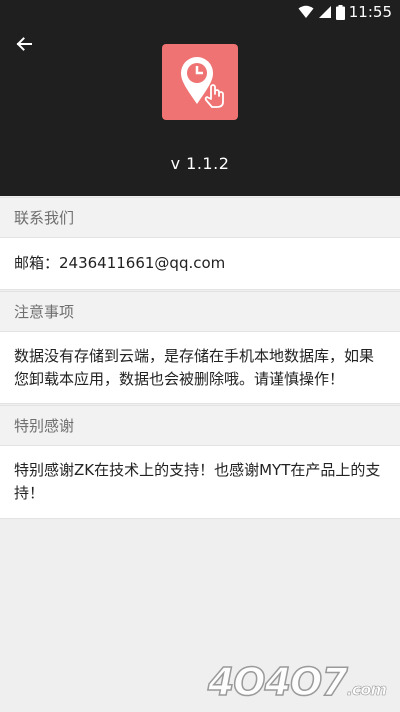 The width and height of the screenshot is (400, 712). I want to click on signal-icon, so click(325, 12).